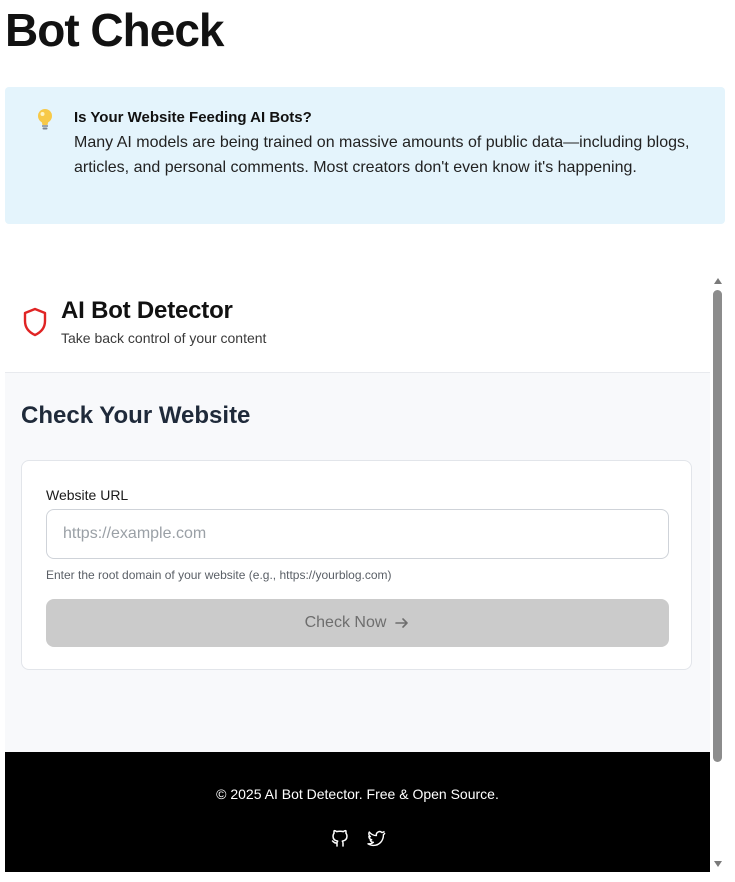  What do you see at coordinates (136, 415) in the screenshot?
I see `section-title: Check Your Website` at bounding box center [136, 415].